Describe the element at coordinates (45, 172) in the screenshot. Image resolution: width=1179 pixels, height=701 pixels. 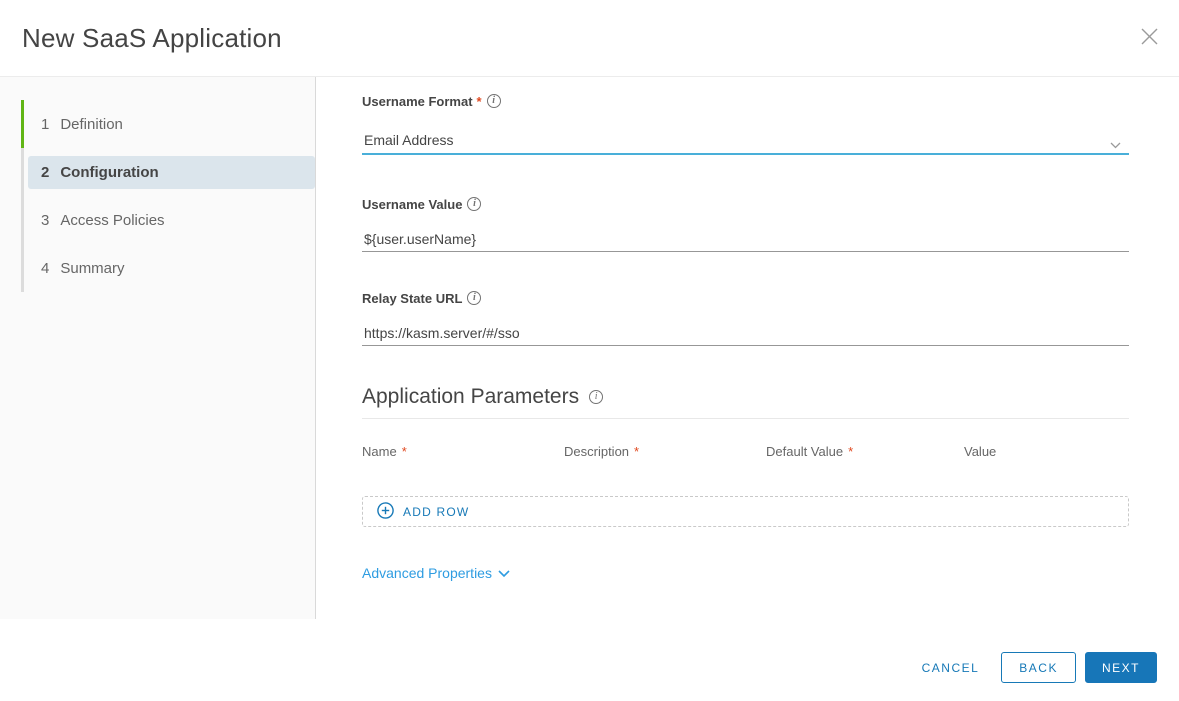
I see `step-number: 2` at that location.